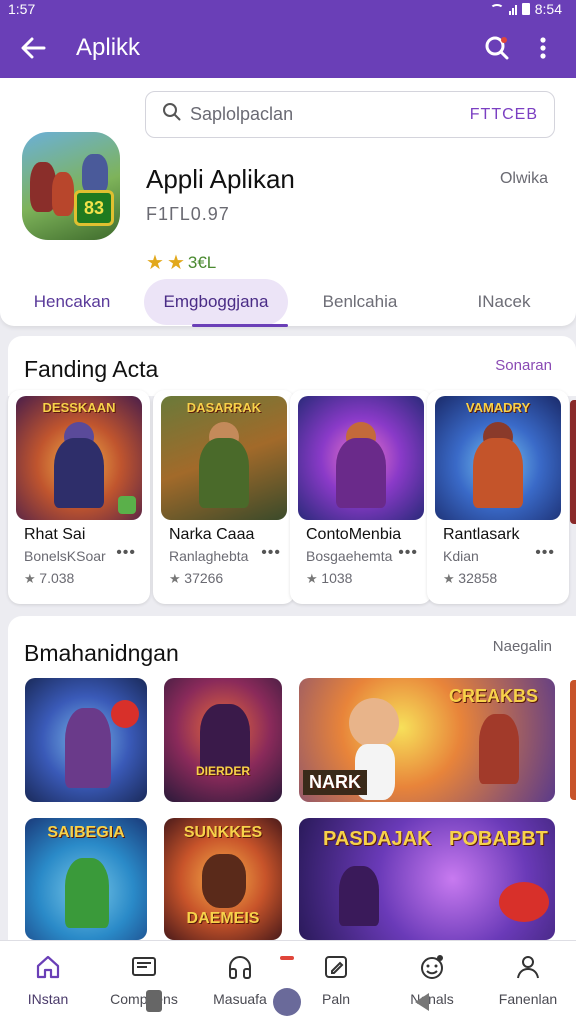 This screenshot has height=1024, width=576. What do you see at coordinates (377, 839) in the screenshot?
I see `tile-title: PASDAJAK` at bounding box center [377, 839].